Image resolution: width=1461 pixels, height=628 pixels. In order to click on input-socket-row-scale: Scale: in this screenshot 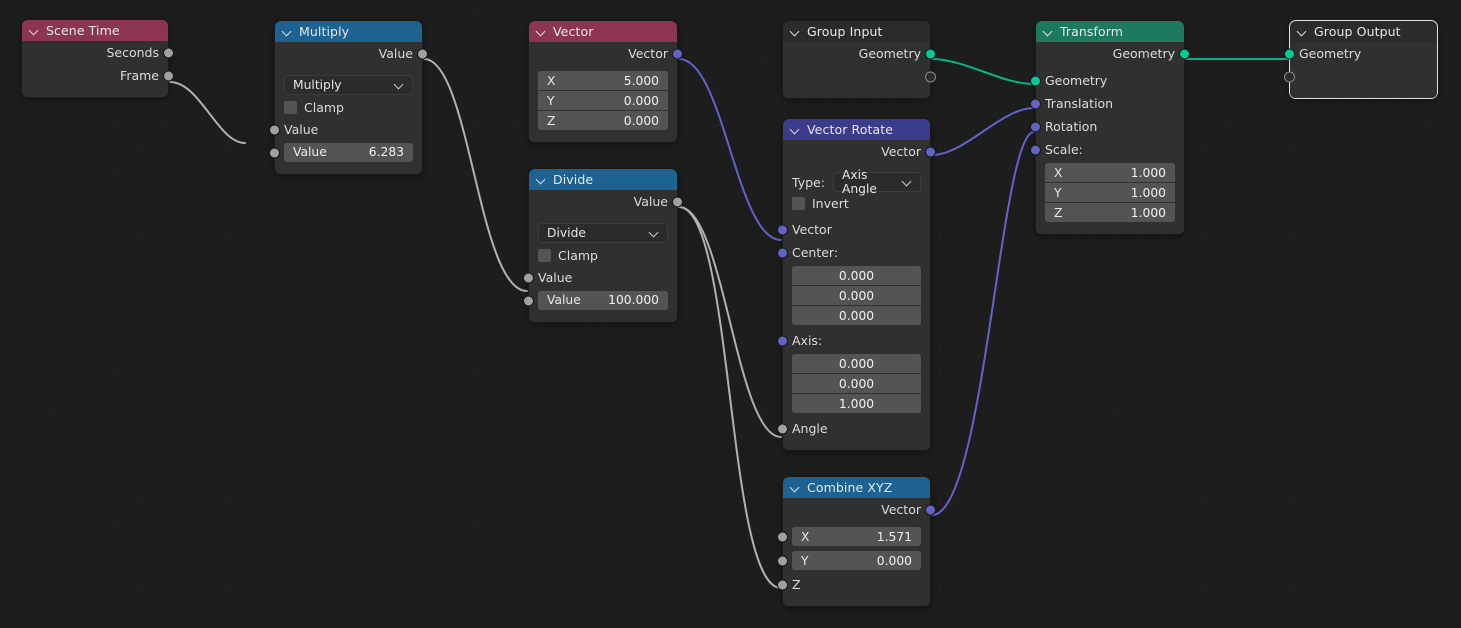, I will do `click(1107, 149)`.